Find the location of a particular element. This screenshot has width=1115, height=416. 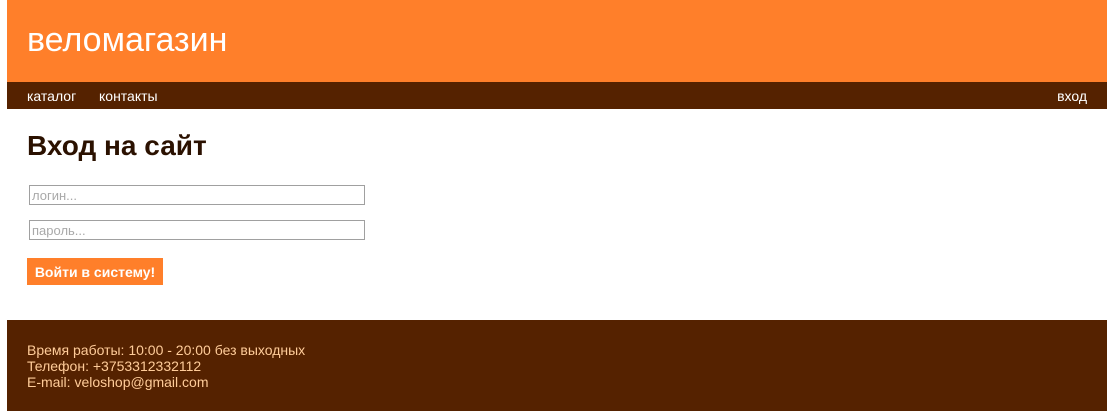

nav-link-login: вход is located at coordinates (1072, 96).